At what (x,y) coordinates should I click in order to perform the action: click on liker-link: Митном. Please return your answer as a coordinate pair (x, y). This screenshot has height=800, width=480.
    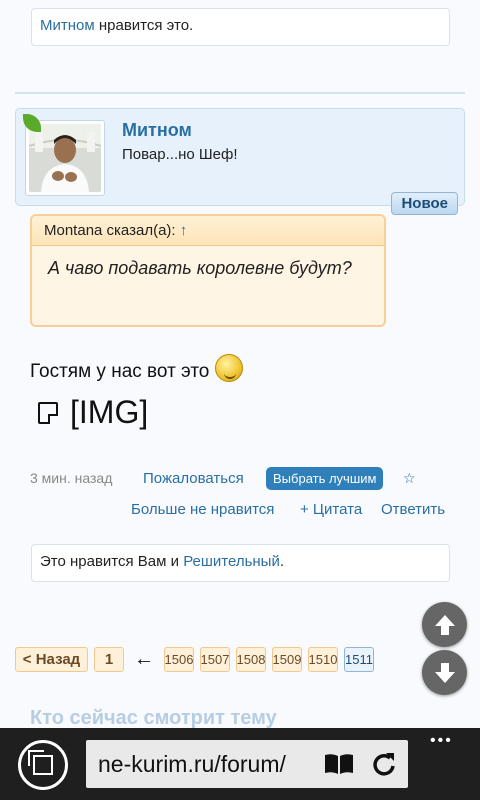
    Looking at the image, I should click on (67, 25).